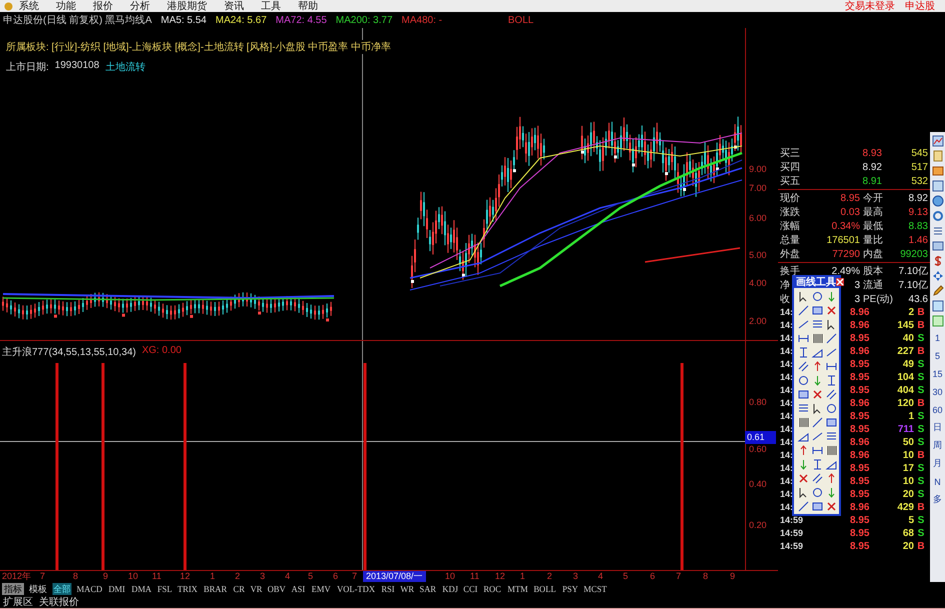 The height and width of the screenshot is (609, 945). I want to click on indicator-tab: VR, so click(255, 589).